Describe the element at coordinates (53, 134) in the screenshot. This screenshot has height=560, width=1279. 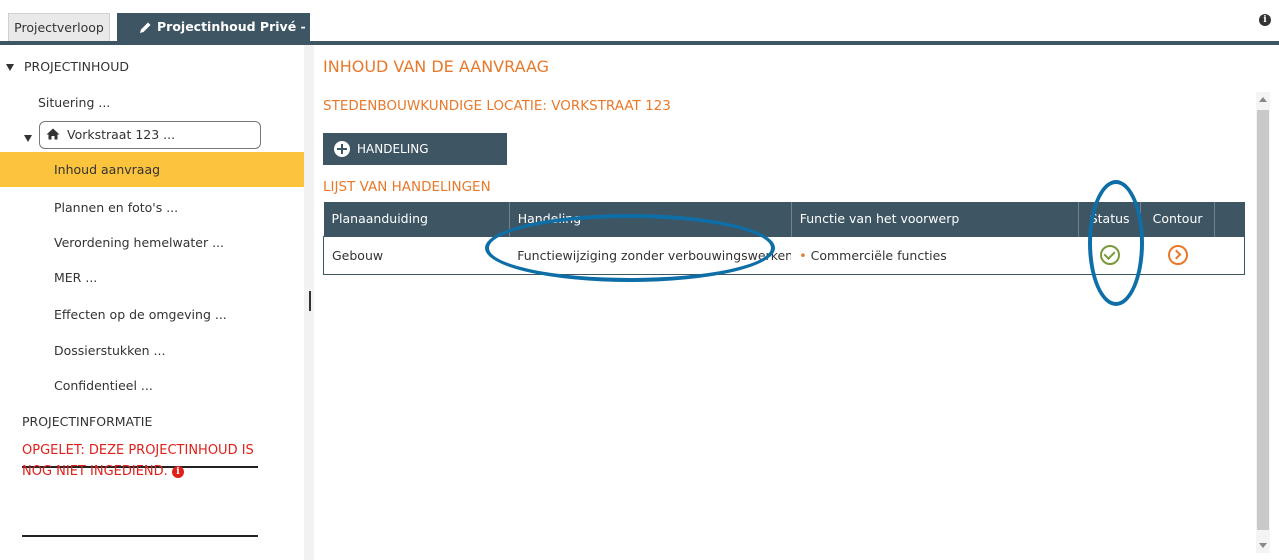
I see `home-icon` at that location.